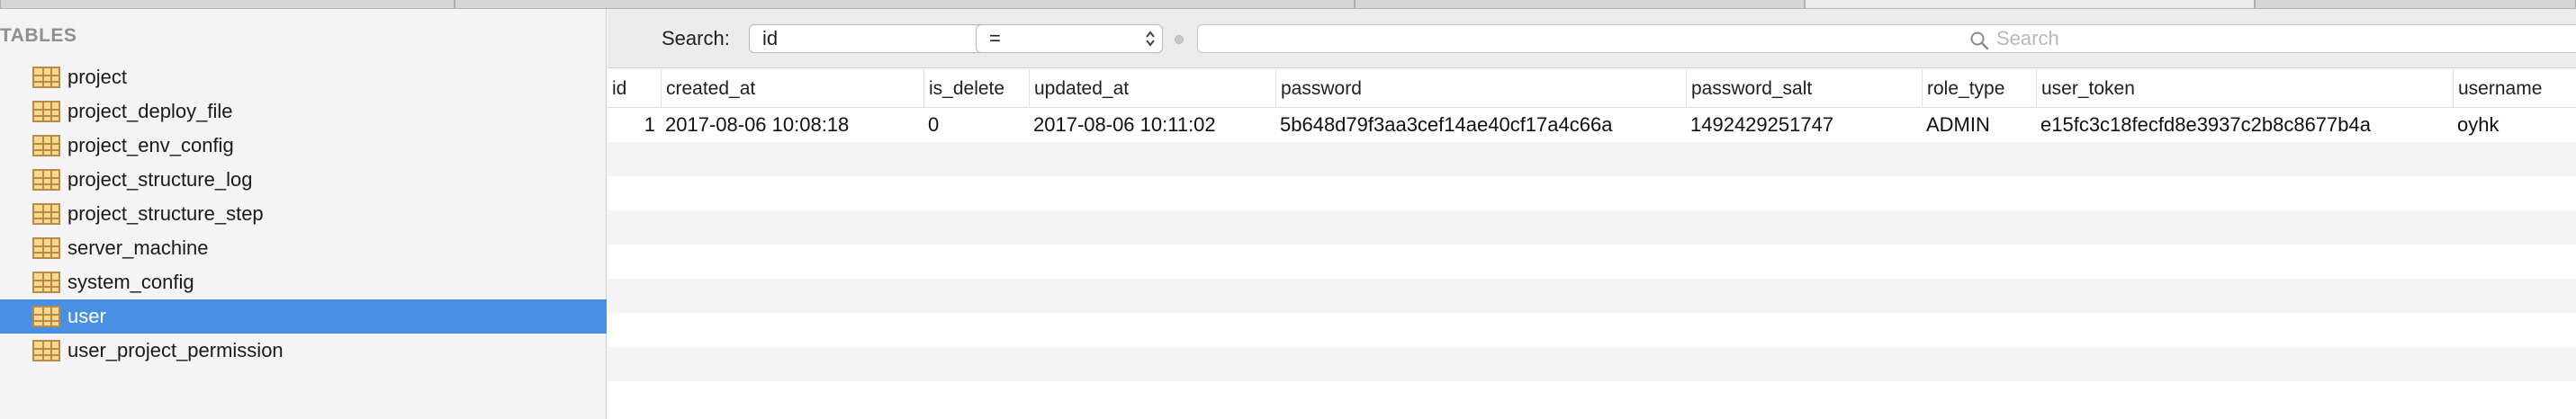 The height and width of the screenshot is (419, 2576). What do you see at coordinates (1152, 125) in the screenshot?
I see `table-cell: 2017-08-06 10:11:02` at bounding box center [1152, 125].